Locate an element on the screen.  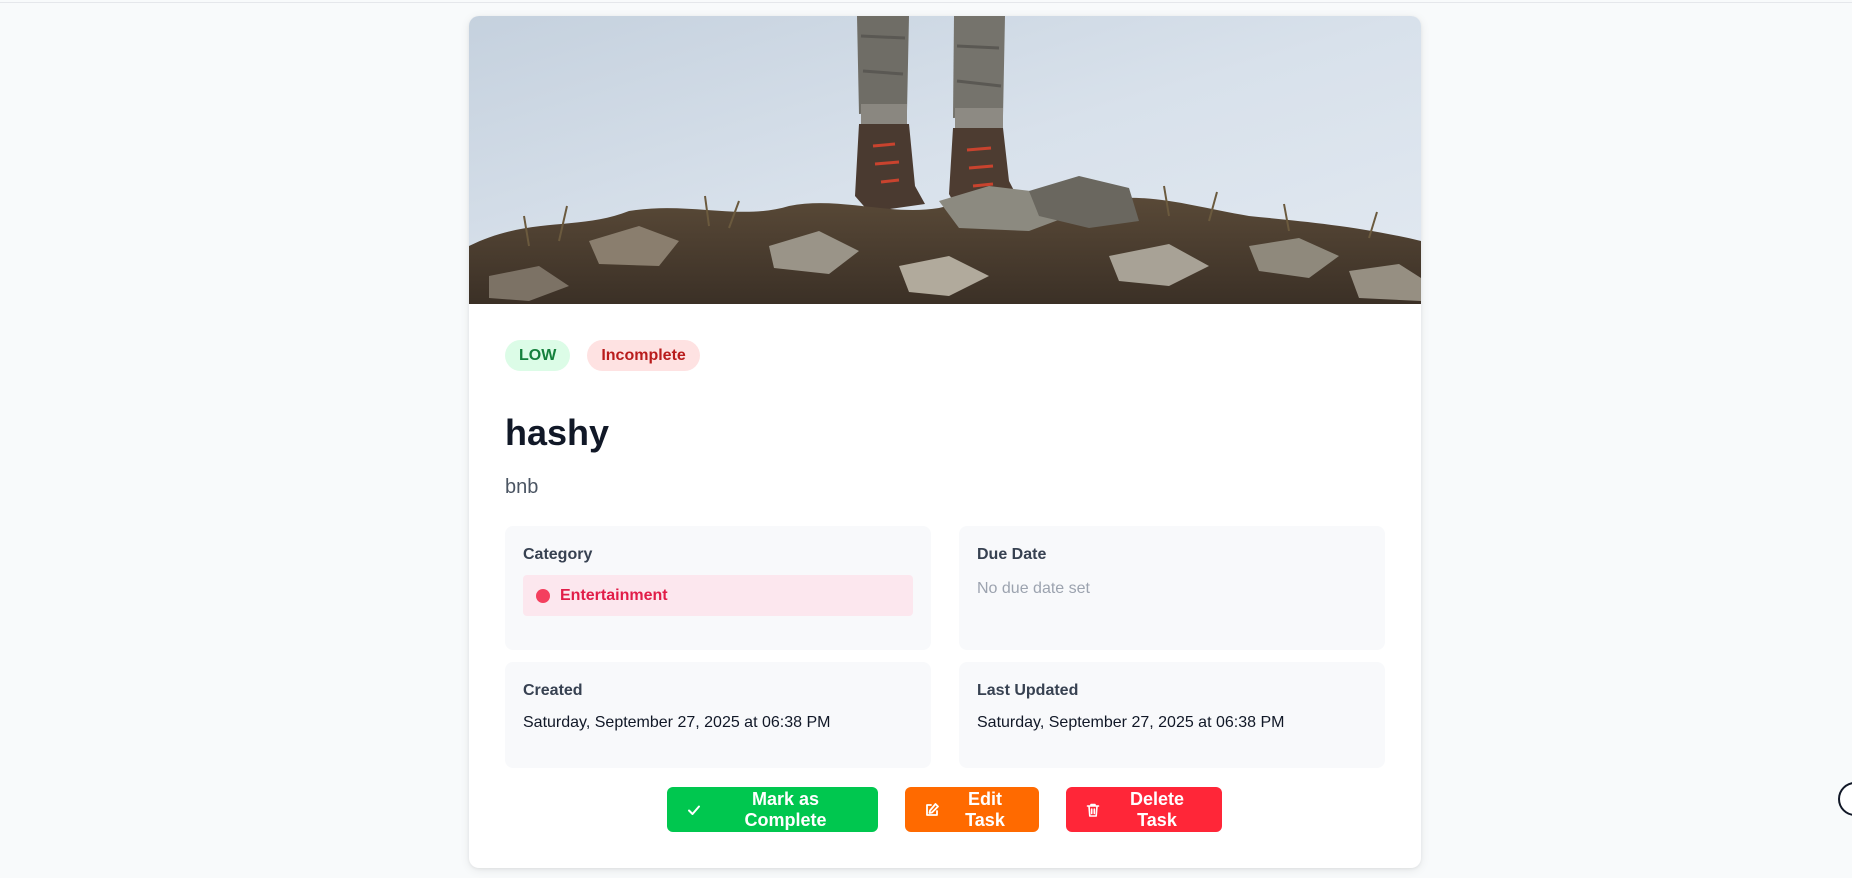
task-description: bnb is located at coordinates (522, 487).